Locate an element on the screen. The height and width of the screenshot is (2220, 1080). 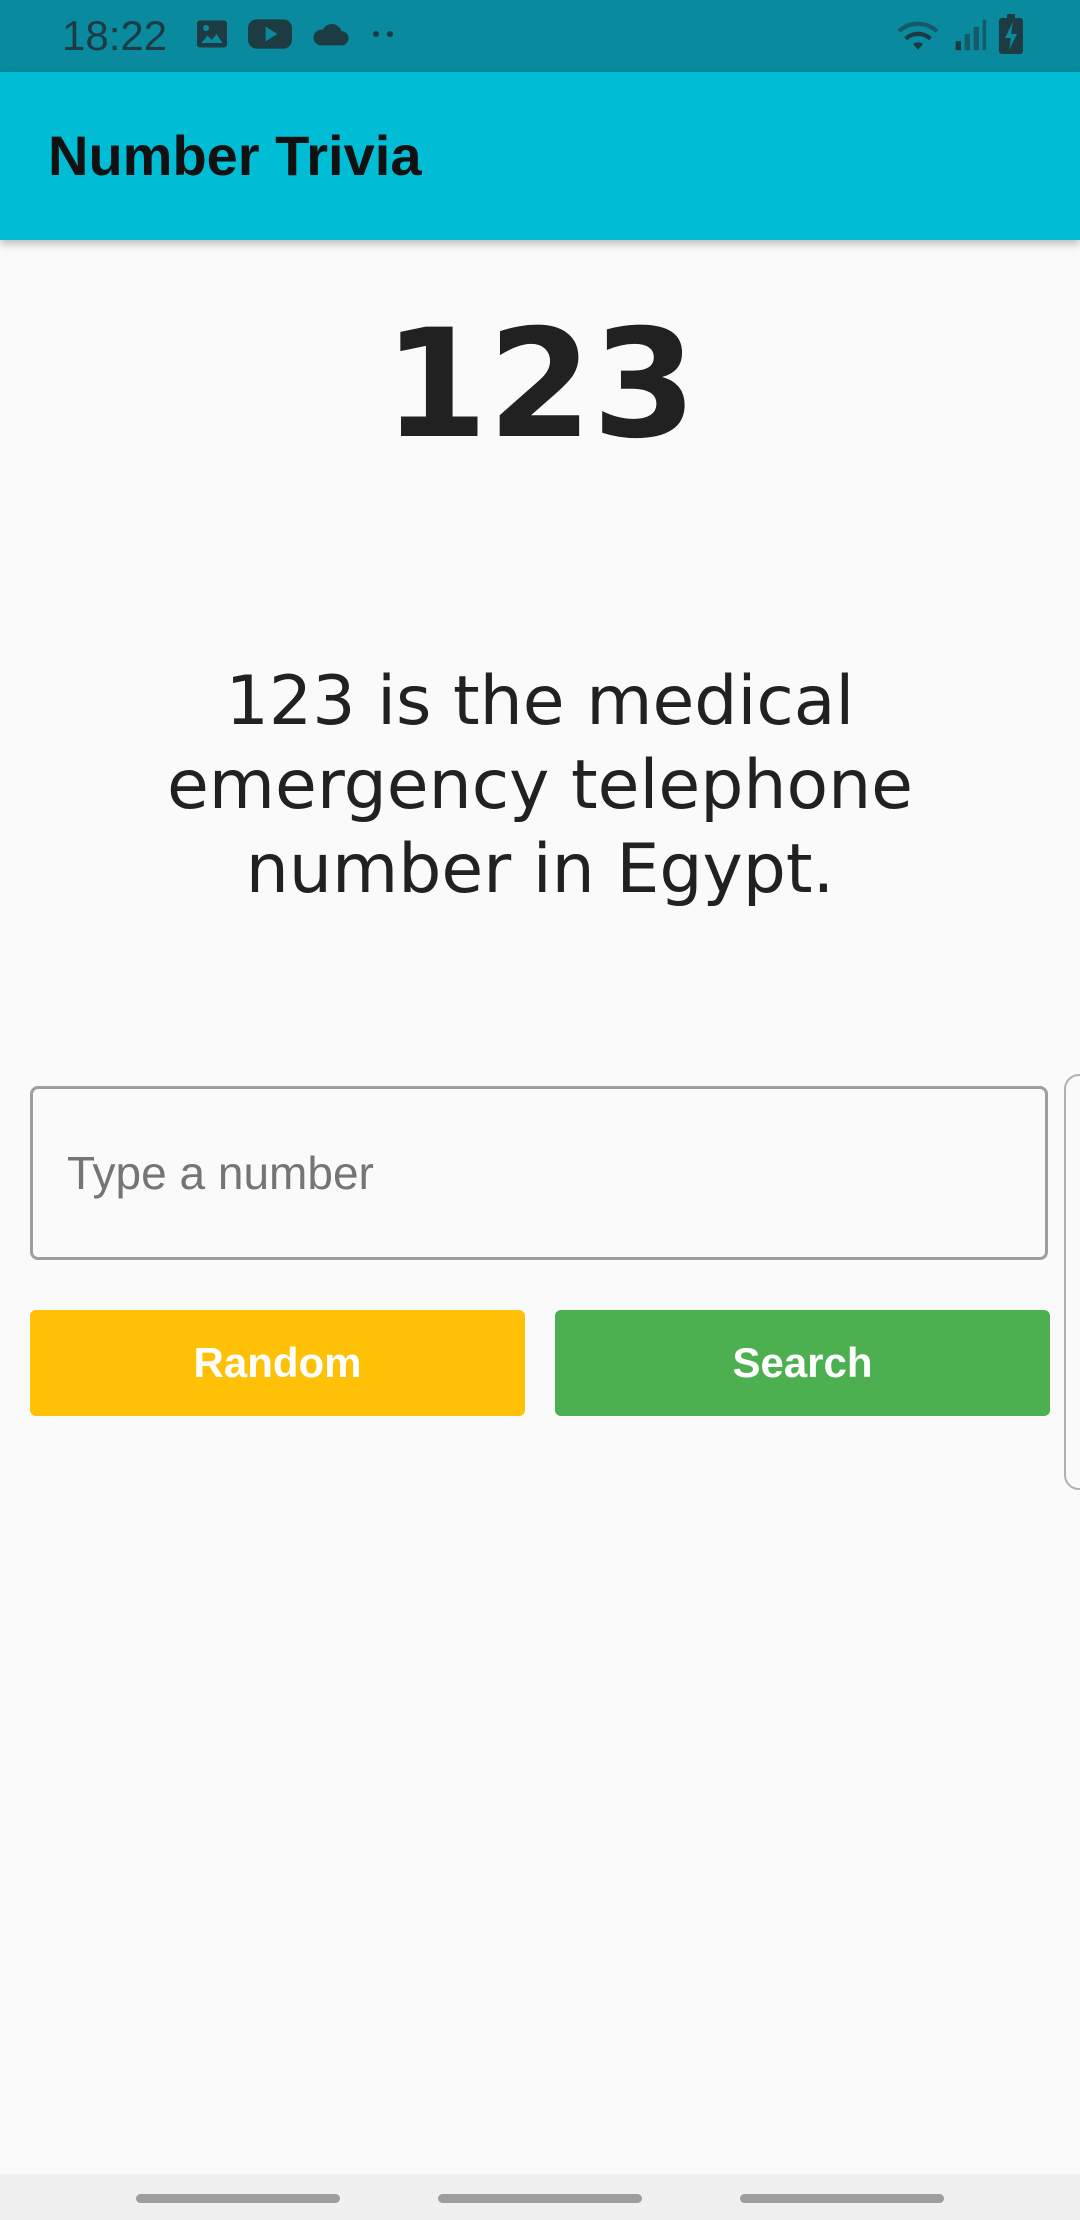
trivia-number: 123 is located at coordinates (540, 385).